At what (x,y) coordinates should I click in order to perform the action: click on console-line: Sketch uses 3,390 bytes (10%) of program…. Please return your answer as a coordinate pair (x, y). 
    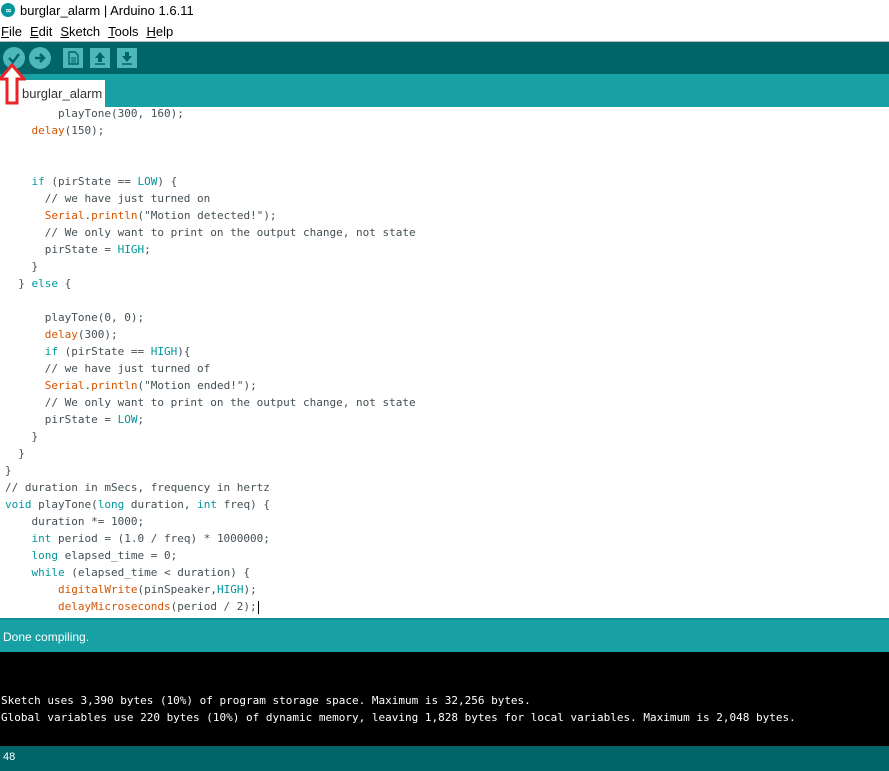
    Looking at the image, I should click on (266, 700).